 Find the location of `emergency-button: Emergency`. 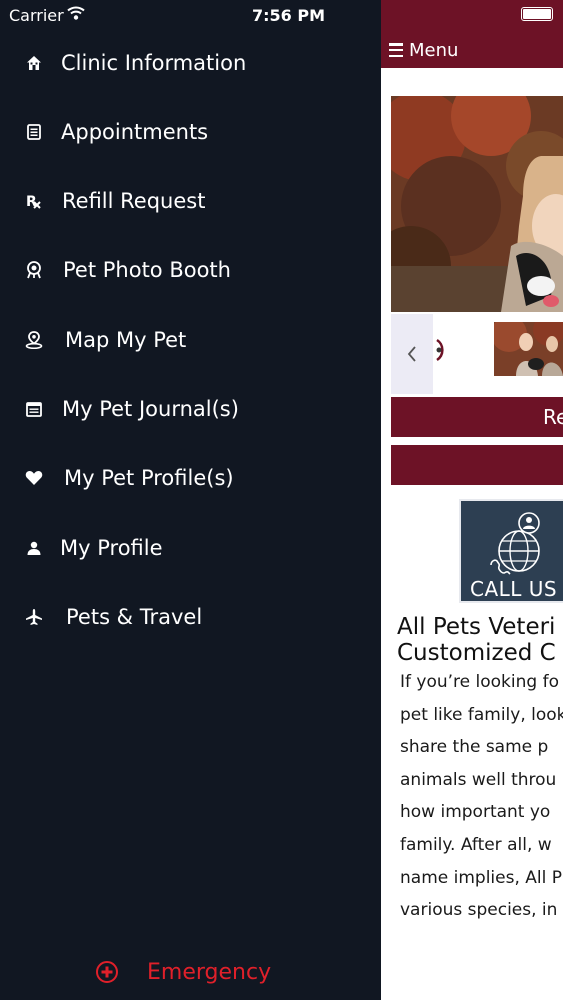

emergency-button: Emergency is located at coordinates (183, 972).